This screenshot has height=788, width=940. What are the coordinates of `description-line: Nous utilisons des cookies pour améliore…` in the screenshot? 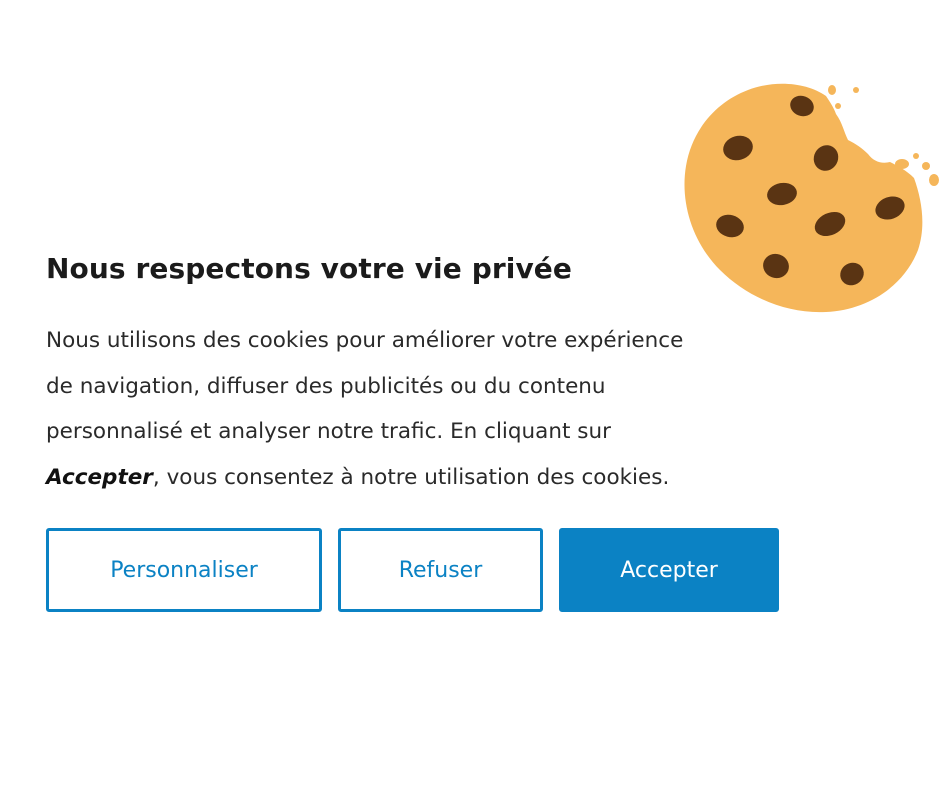 It's located at (365, 340).